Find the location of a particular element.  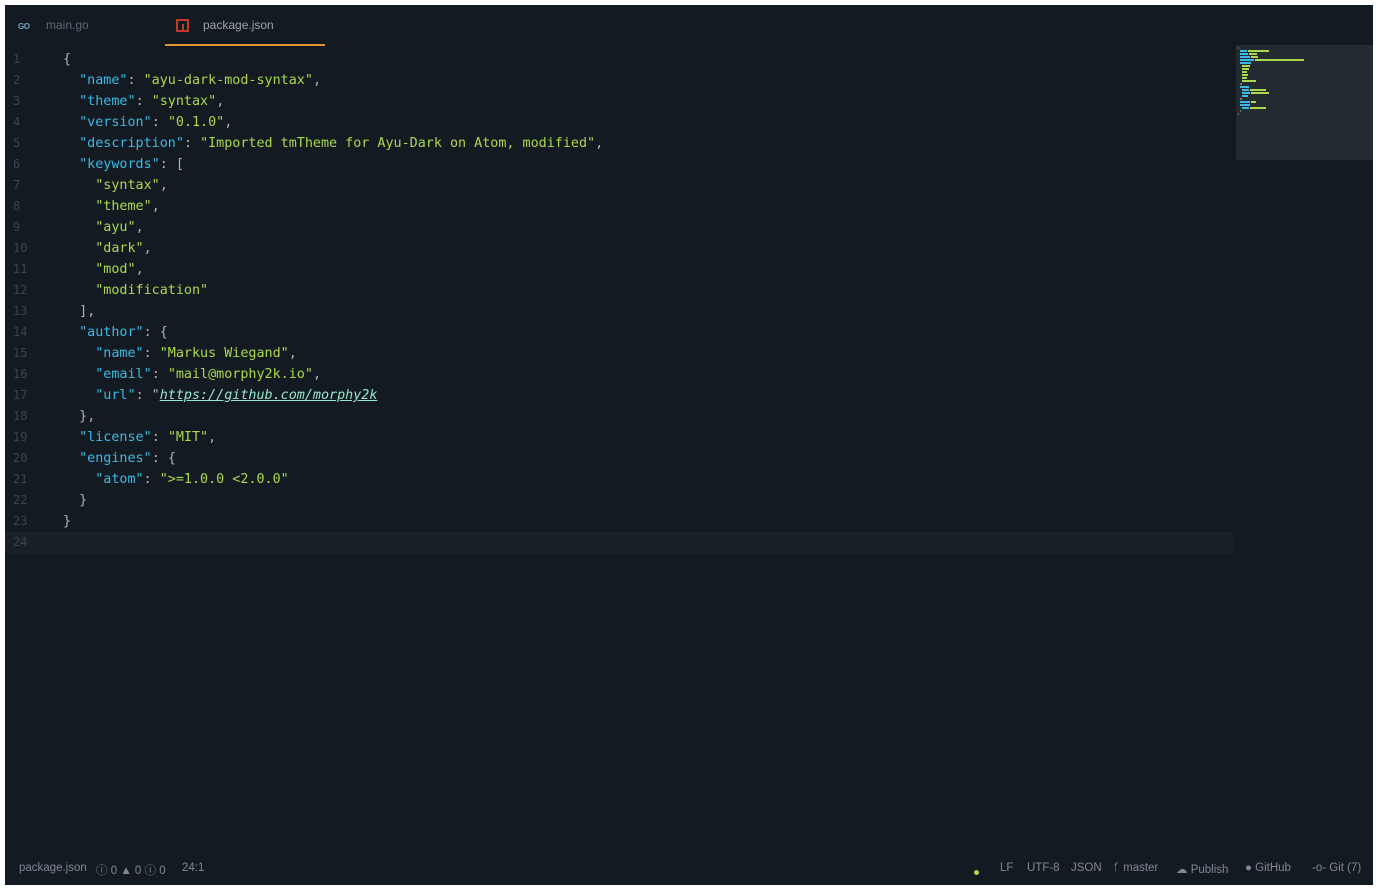

publish-button: ☁ Publish is located at coordinates (1202, 869).